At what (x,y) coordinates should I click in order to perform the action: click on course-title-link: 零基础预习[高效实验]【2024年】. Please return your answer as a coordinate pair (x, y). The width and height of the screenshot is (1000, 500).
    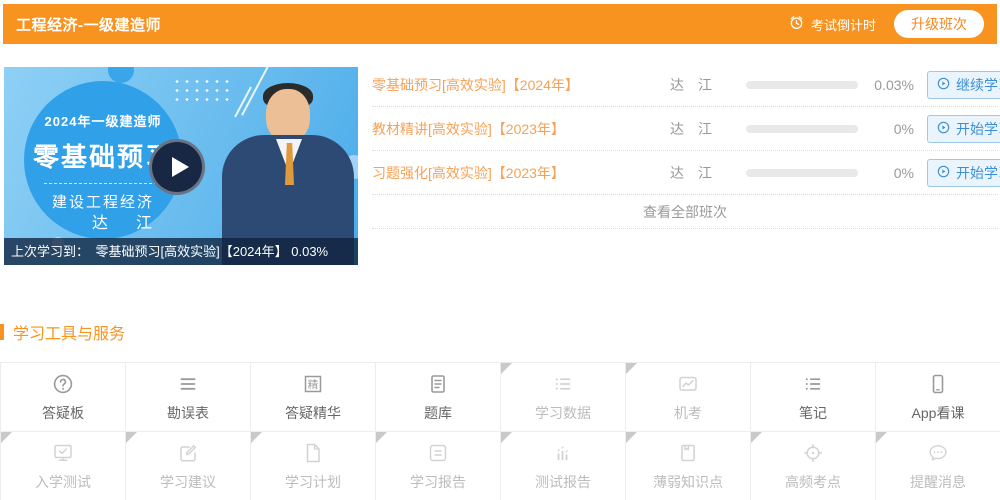
    Looking at the image, I should click on (521, 85).